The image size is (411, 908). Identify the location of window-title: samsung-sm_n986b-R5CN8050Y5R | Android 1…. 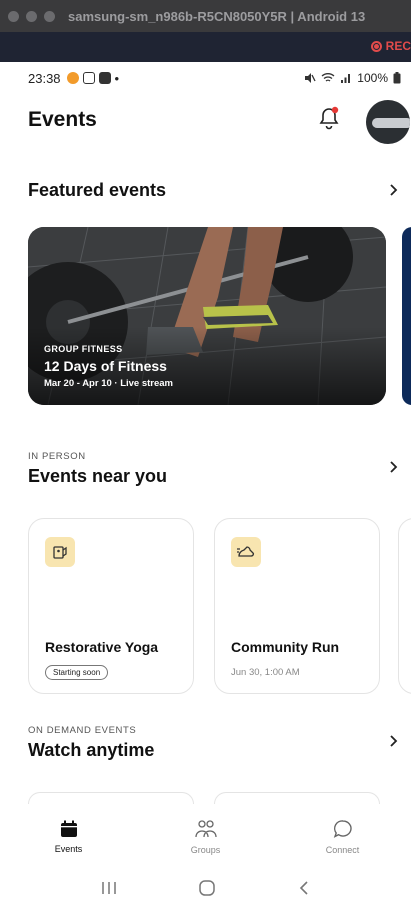
(217, 16).